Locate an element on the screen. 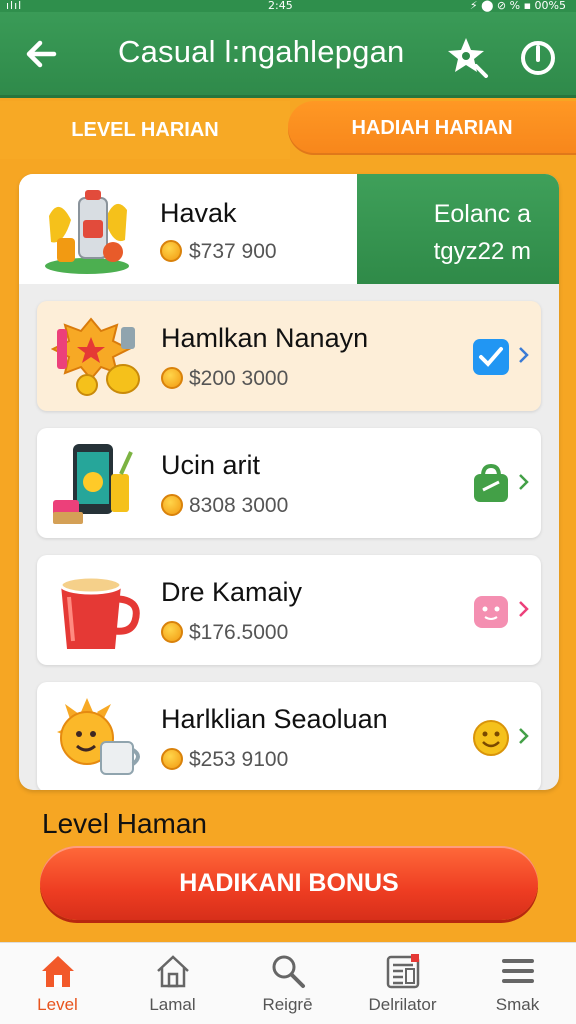  status-bar: ılıl 2:45 ⚡ ⬤ ⊘ % ▪ 00%5 is located at coordinates (288, 6).